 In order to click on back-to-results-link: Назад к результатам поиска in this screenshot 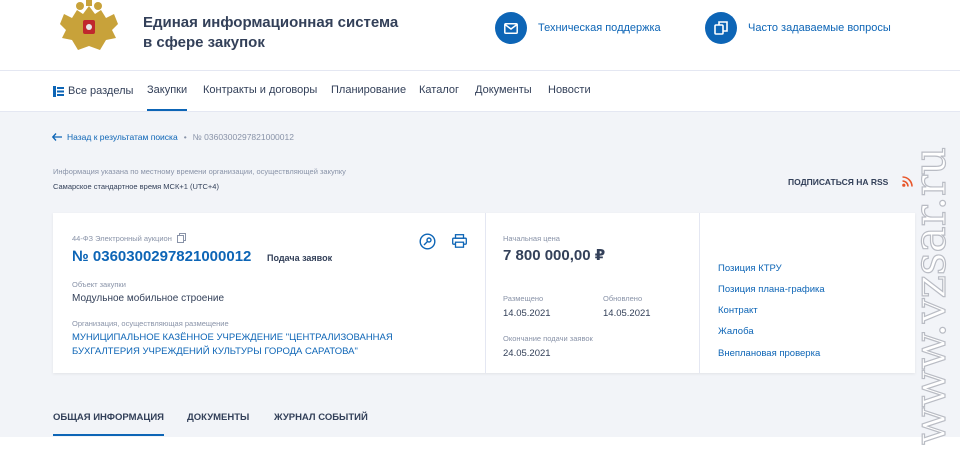, I will do `click(115, 137)`.